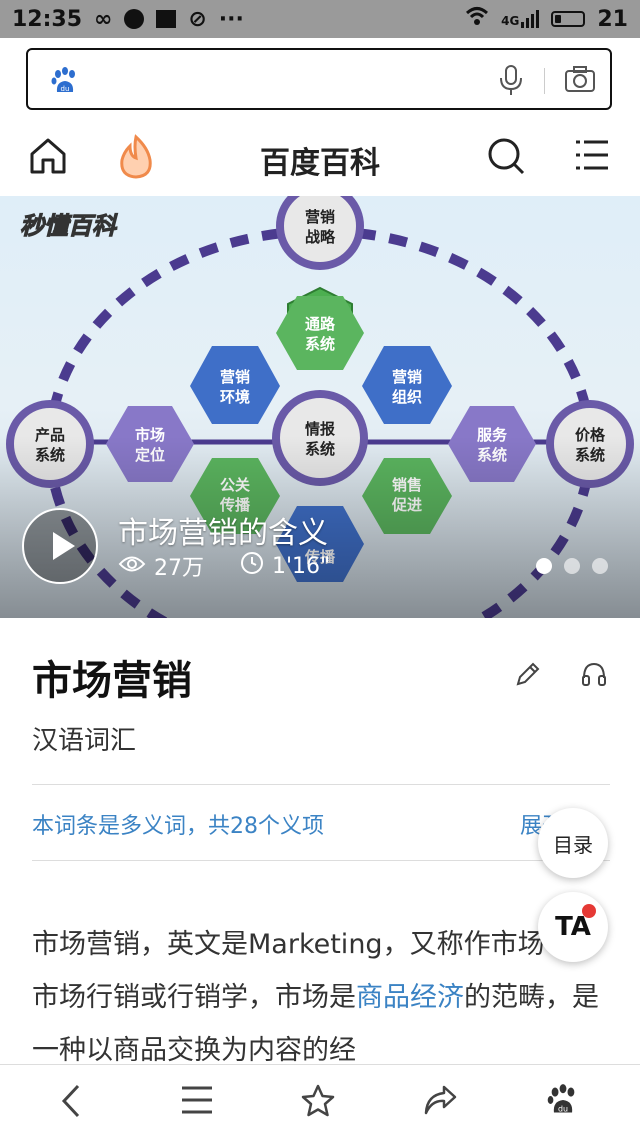 The image size is (640, 1139). I want to click on label-channel-2: 系统, so click(320, 344).